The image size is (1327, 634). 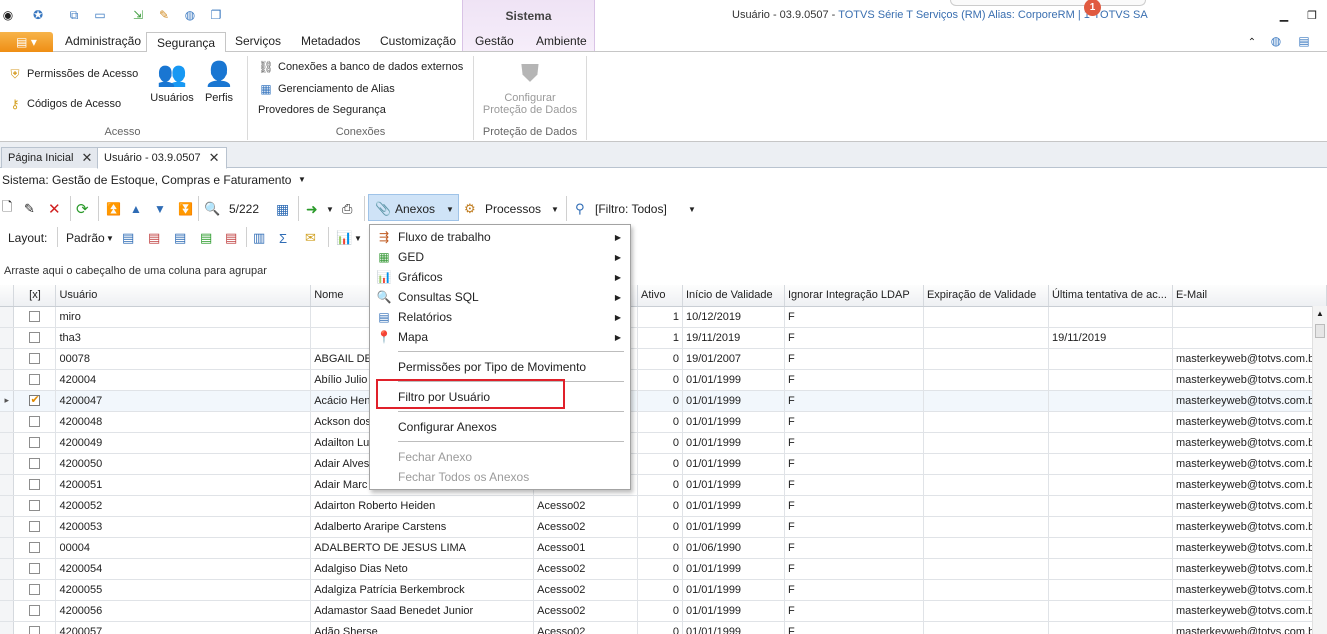 What do you see at coordinates (100, 15) in the screenshot?
I see `window-layout-icon: ▭` at bounding box center [100, 15].